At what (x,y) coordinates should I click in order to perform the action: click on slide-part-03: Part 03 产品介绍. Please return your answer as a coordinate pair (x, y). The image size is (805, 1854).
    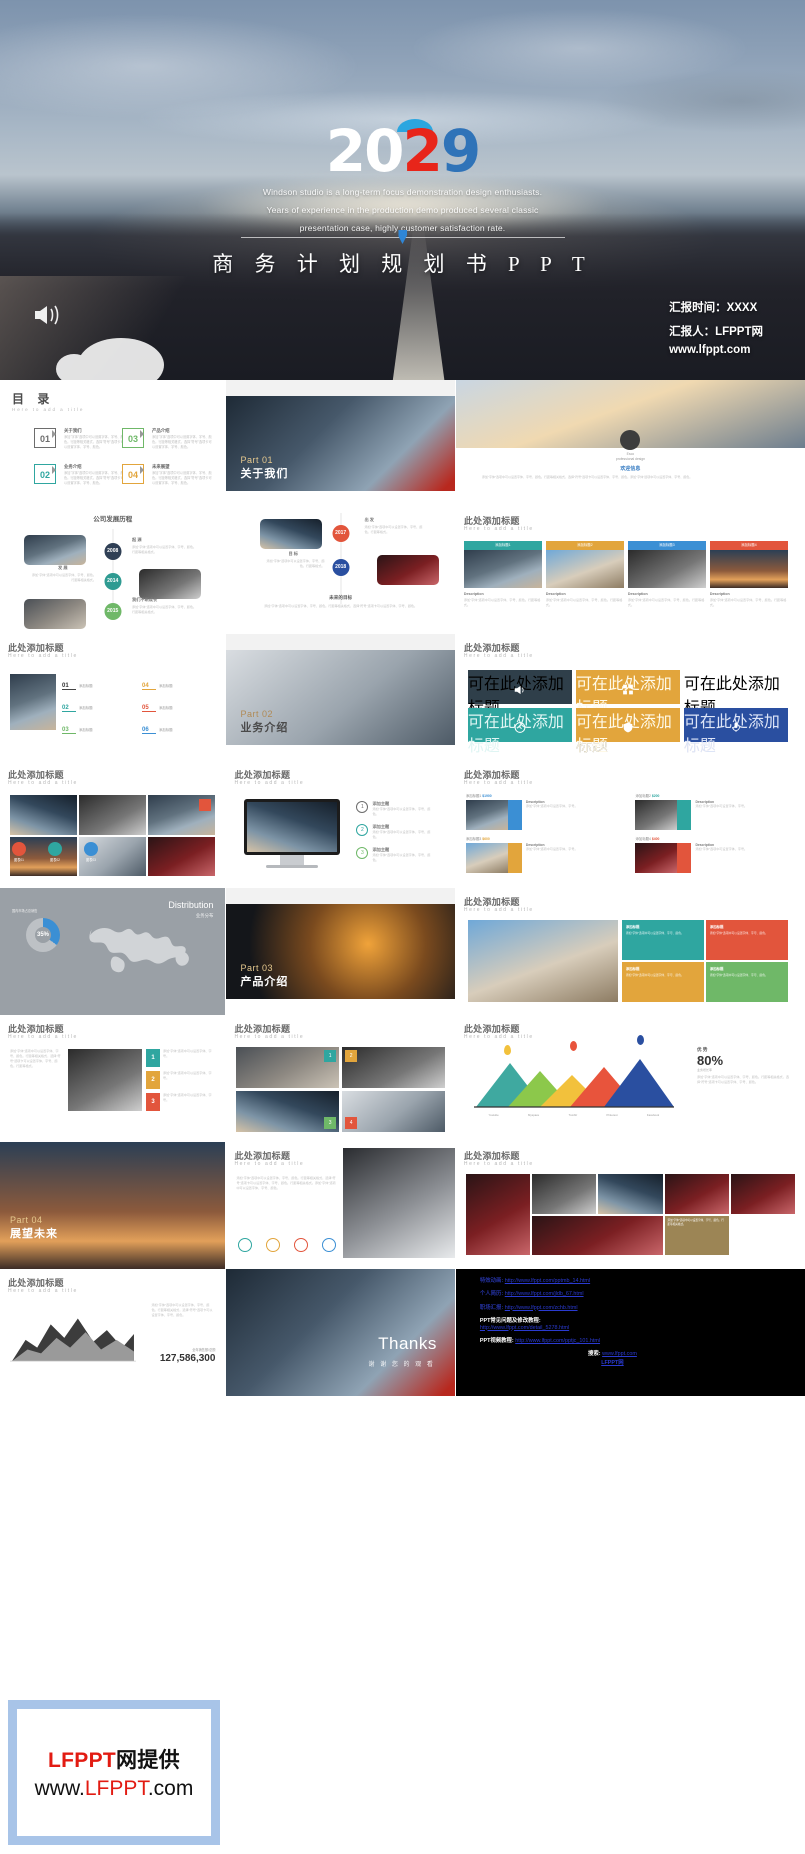
    Looking at the image, I should click on (340, 951).